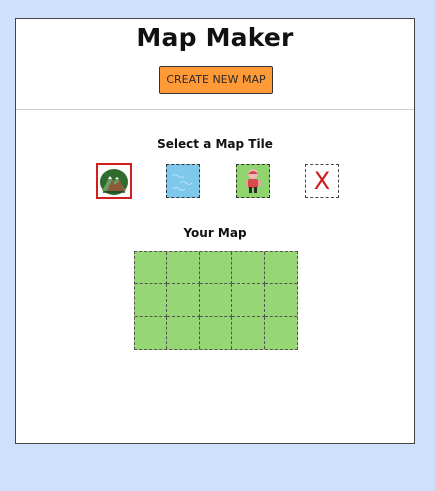 The width and height of the screenshot is (435, 491). I want to click on tile-option-delete: X, so click(322, 181).